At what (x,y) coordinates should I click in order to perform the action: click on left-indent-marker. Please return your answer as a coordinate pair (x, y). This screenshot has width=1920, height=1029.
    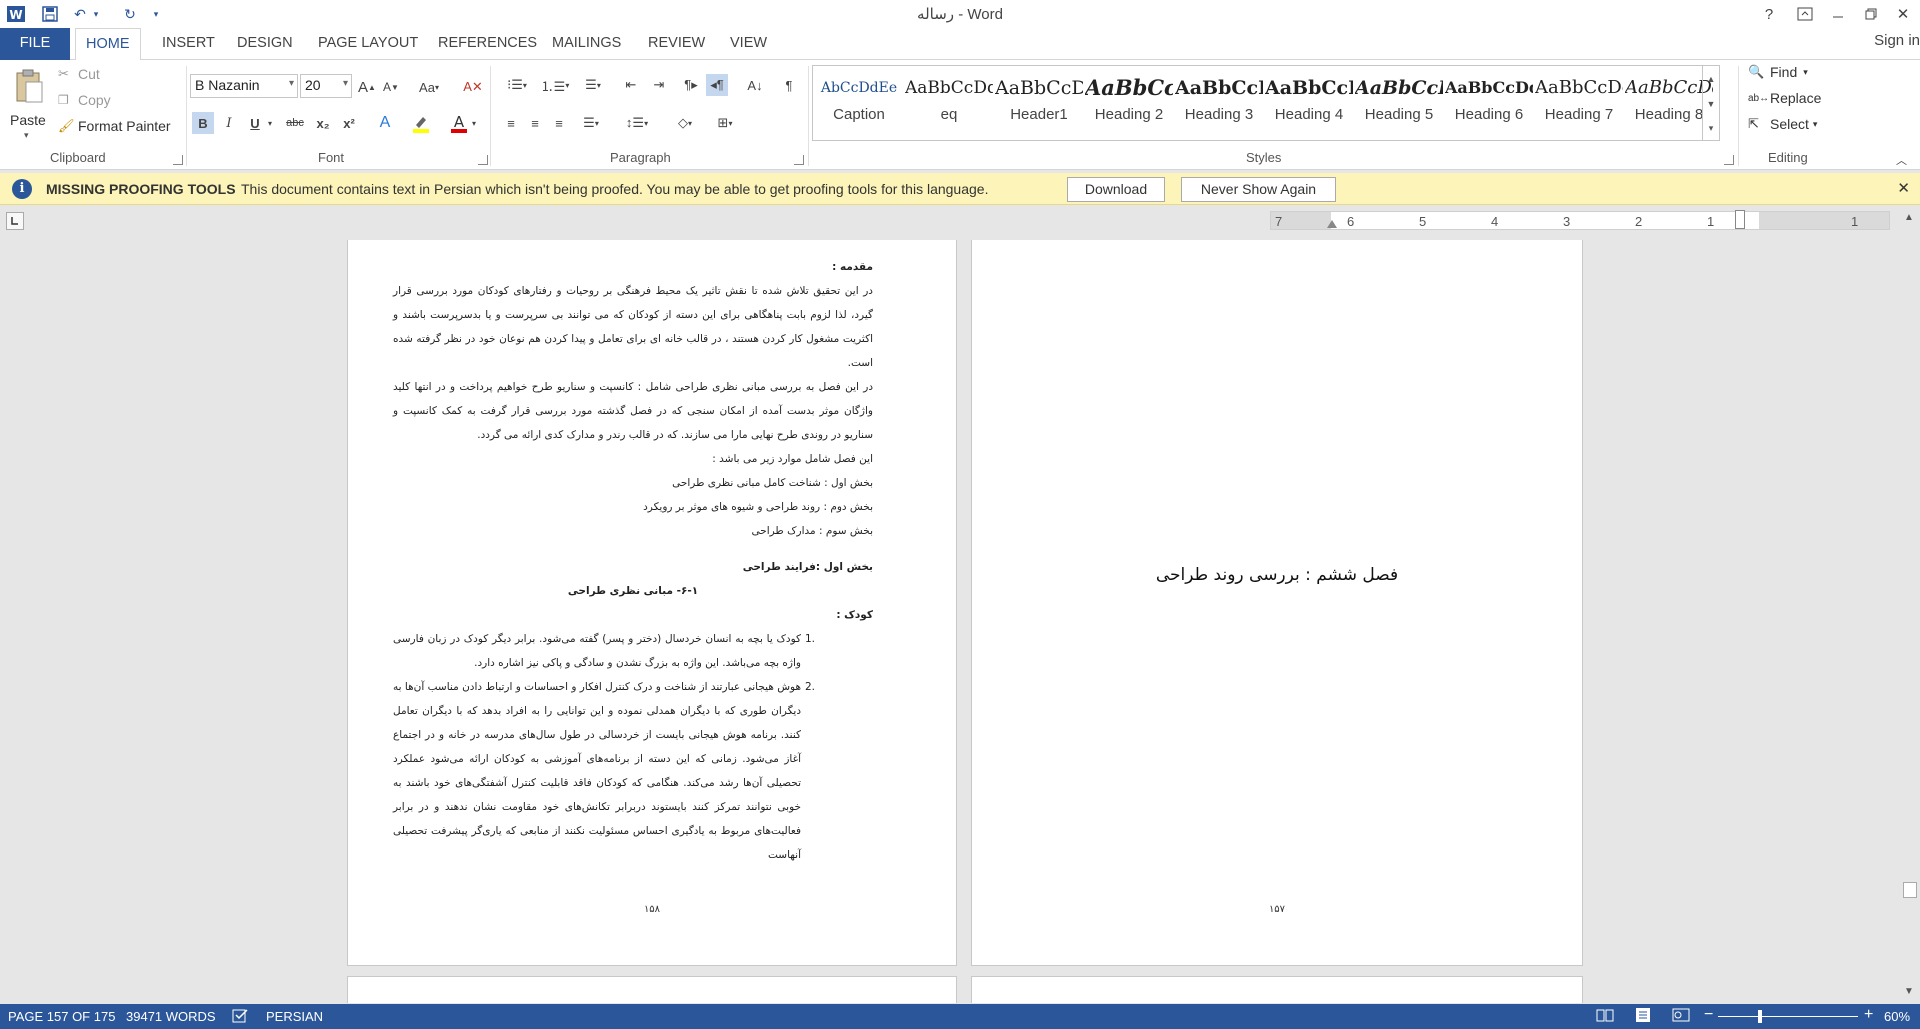
    Looking at the image, I should click on (1332, 224).